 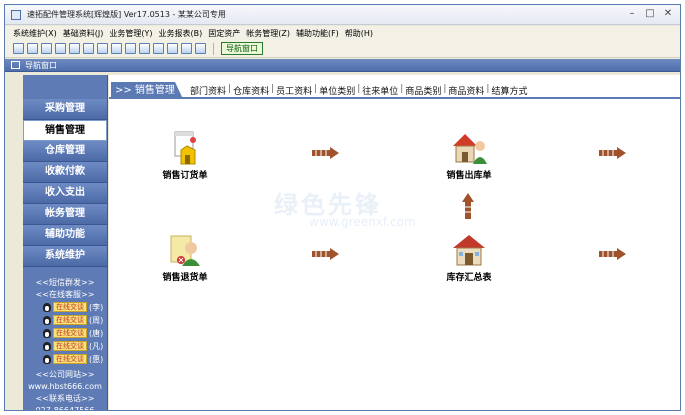 I want to click on sidebar-item-warehouse: 仓库管理, so click(x=65, y=151).